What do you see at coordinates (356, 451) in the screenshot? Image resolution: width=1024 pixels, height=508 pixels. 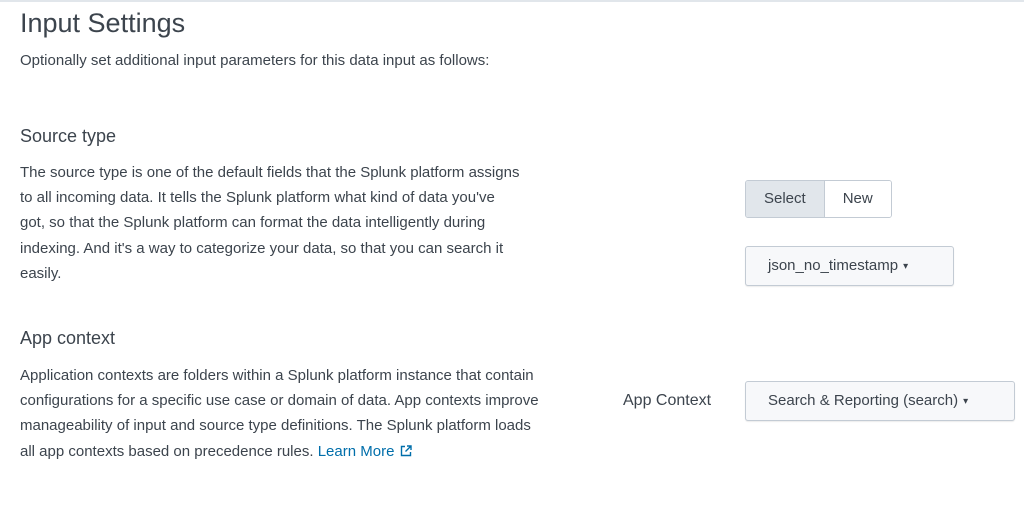 I see `learn-more-label: Learn More` at bounding box center [356, 451].